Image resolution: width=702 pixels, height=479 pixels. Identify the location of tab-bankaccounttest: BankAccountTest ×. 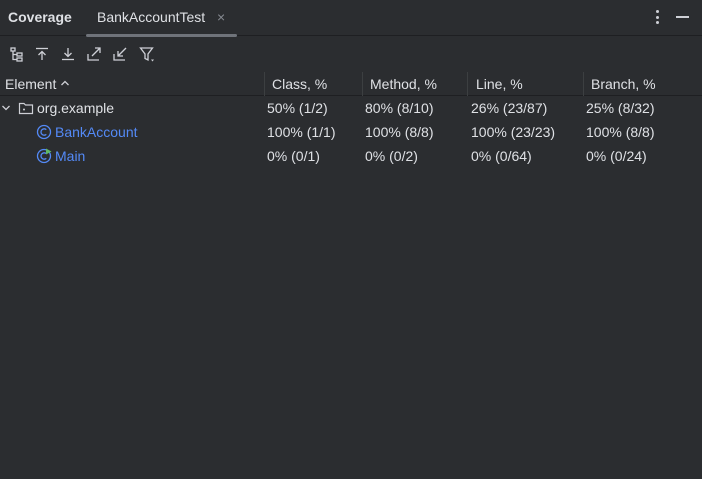
(161, 18).